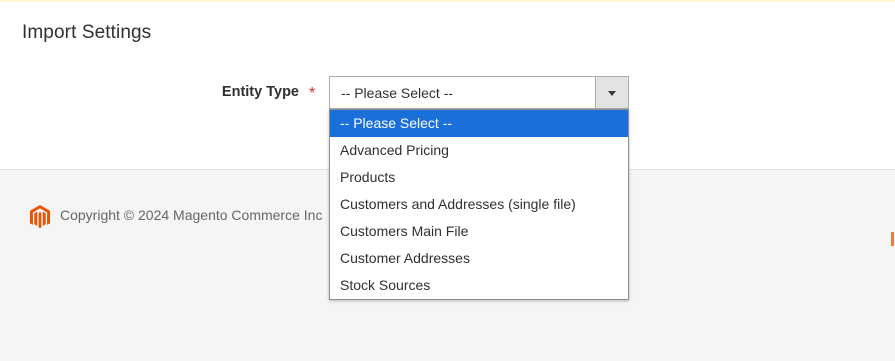 The height and width of the screenshot is (361, 895). I want to click on select-toggle-button, so click(611, 92).